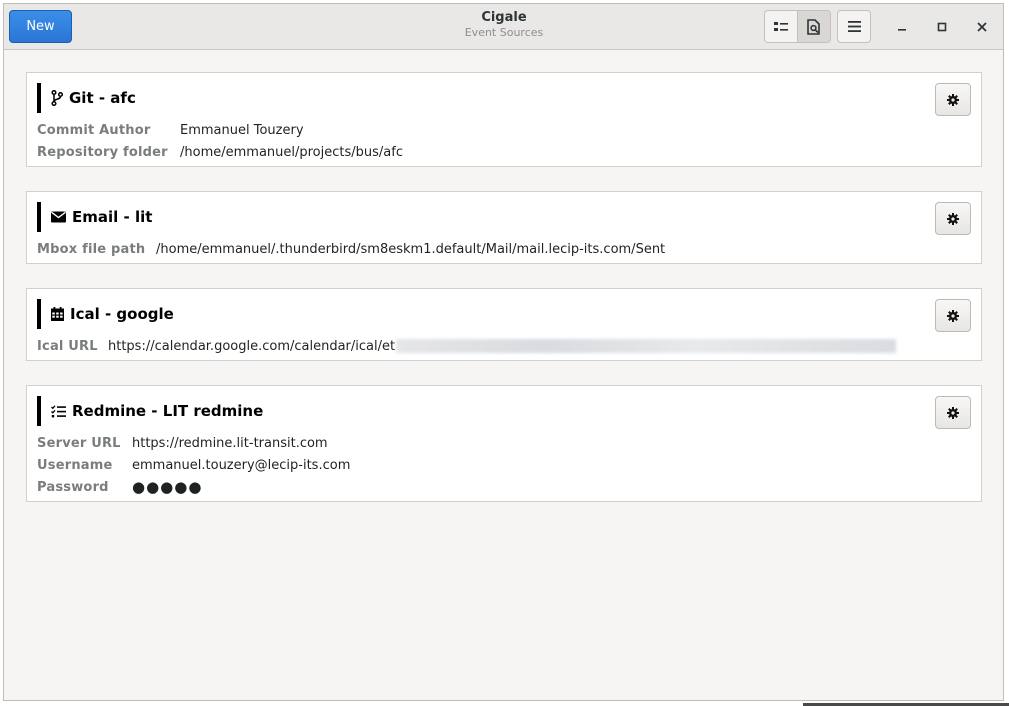  I want to click on window-title: Cigale, so click(504, 17).